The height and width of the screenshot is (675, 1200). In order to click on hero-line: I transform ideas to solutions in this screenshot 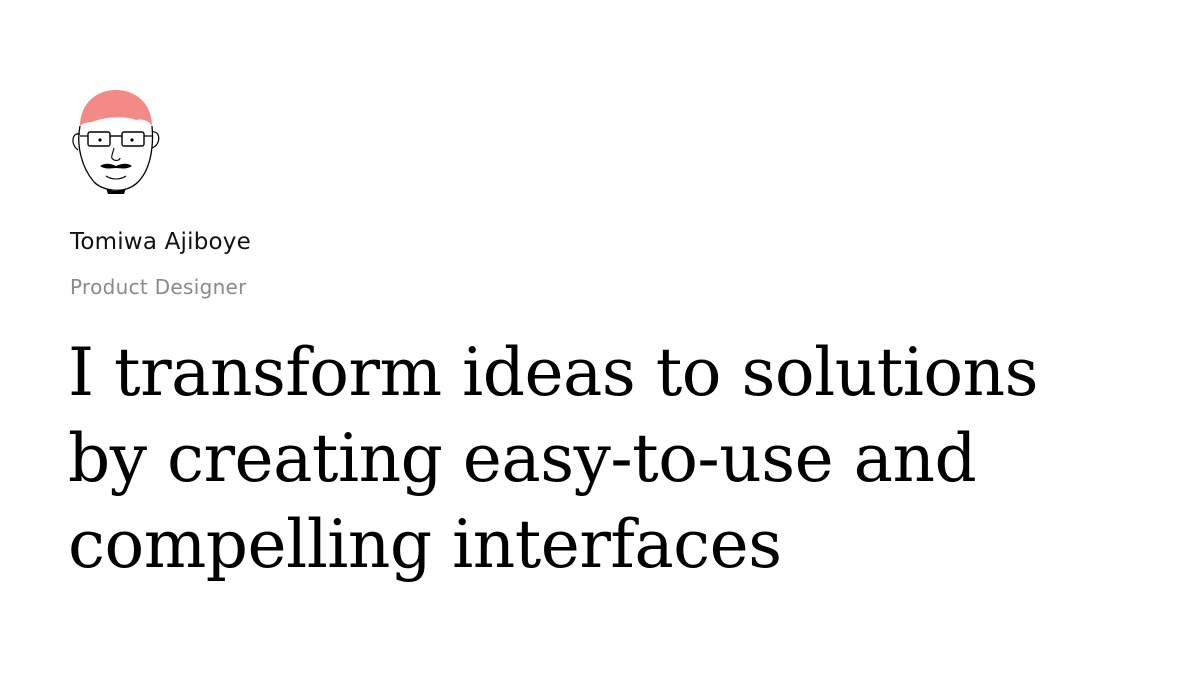, I will do `click(553, 372)`.